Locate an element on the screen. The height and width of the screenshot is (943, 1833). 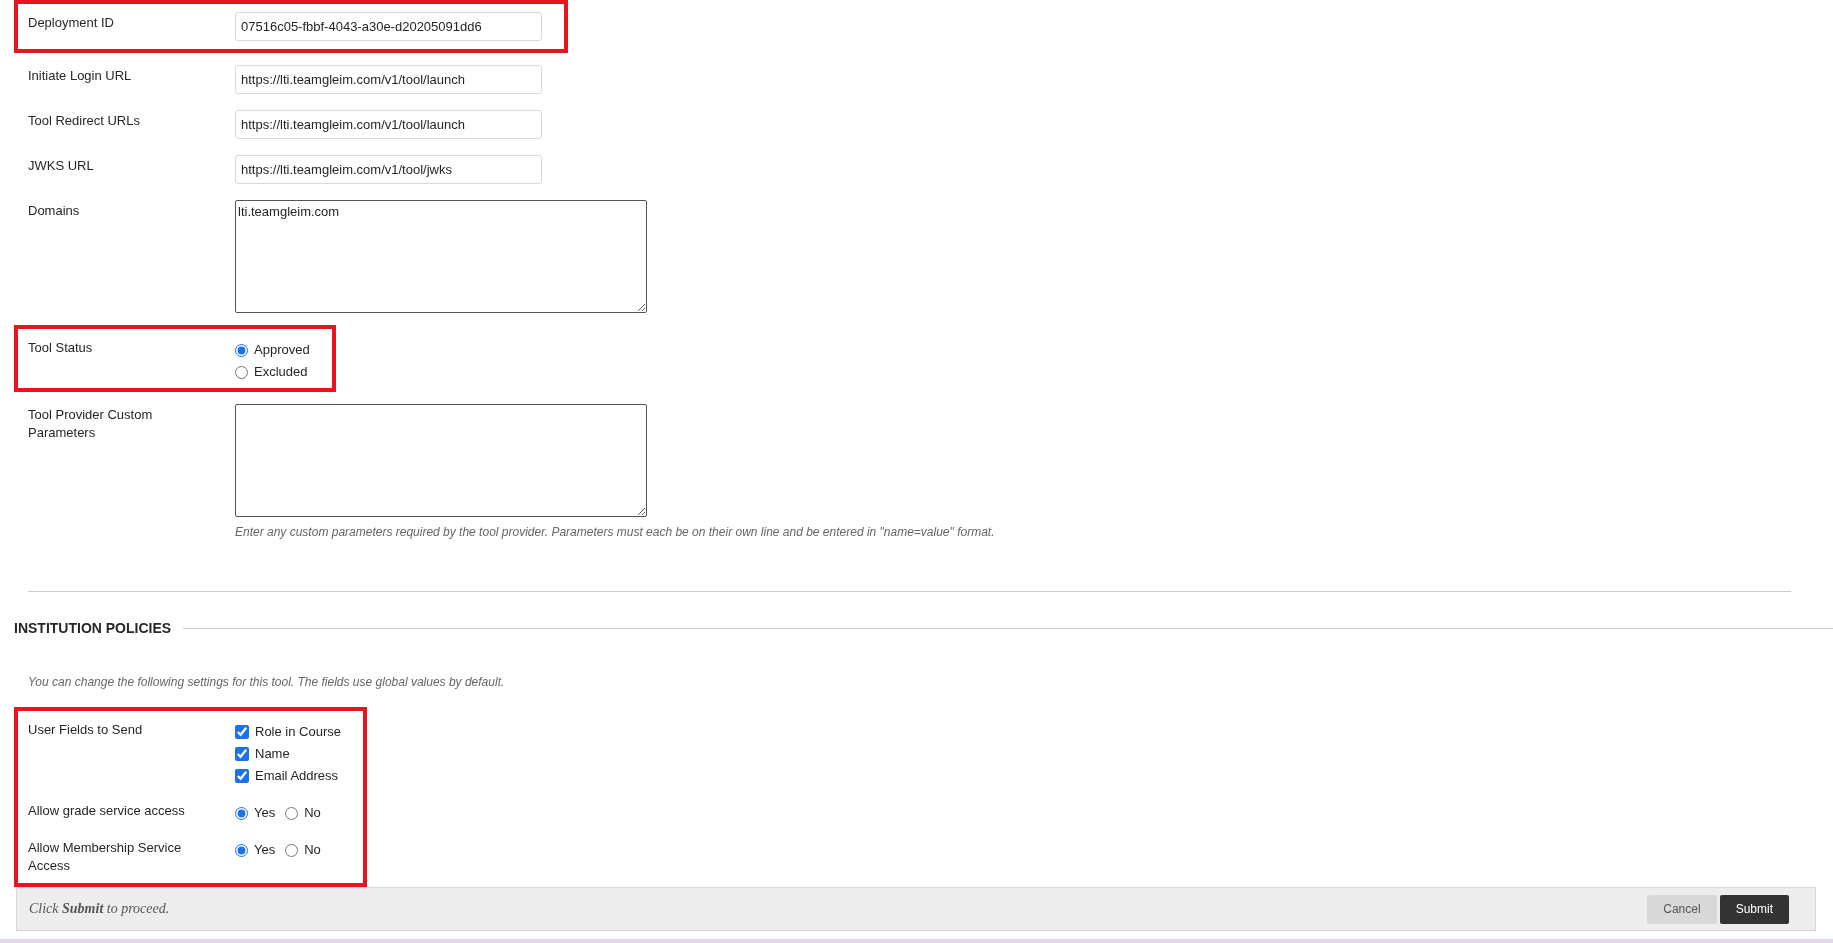
field-label: Tool Provider Custom Parameters is located at coordinates (91, 424).